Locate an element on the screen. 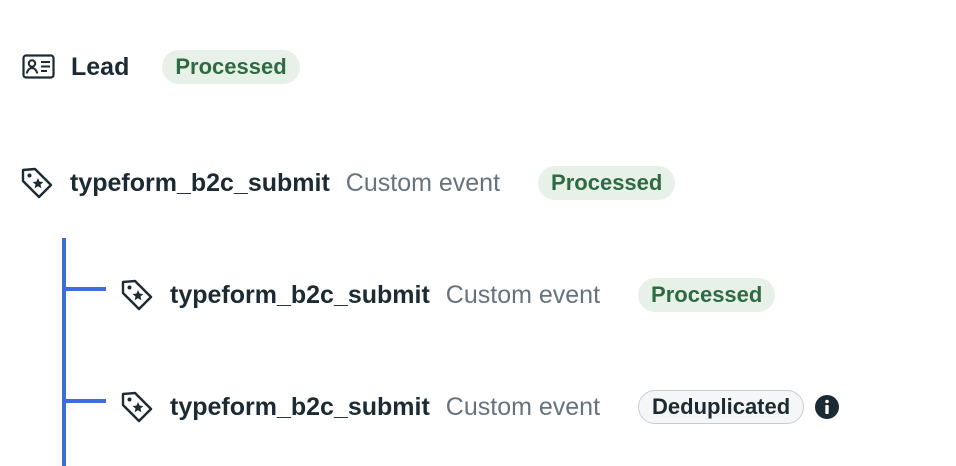  lead-row: Lead Processed is located at coordinates (161, 67).